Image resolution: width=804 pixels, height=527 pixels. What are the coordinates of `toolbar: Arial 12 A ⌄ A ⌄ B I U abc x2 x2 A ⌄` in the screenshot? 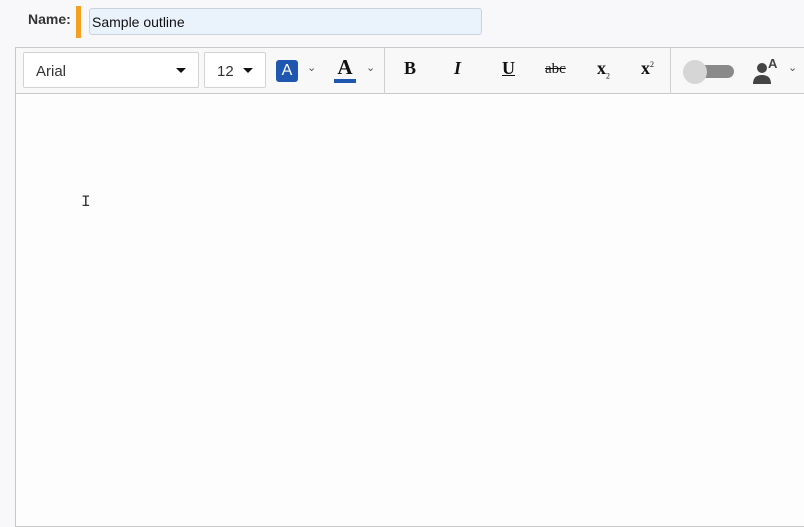 It's located at (410, 71).